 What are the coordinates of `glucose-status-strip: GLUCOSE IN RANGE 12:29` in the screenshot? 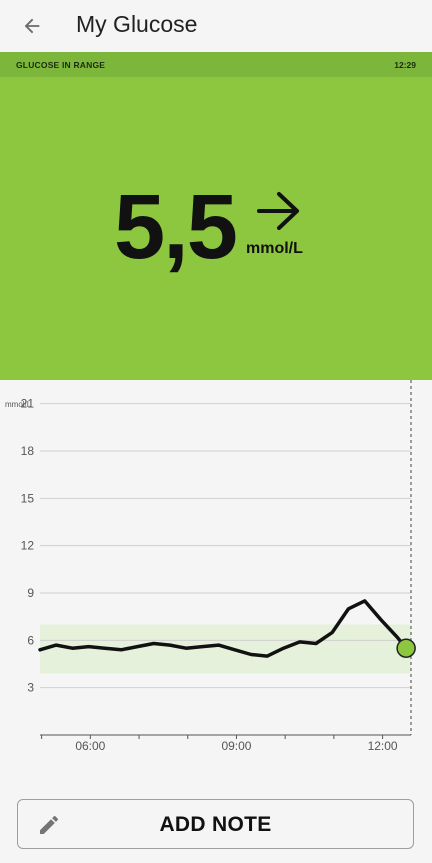 It's located at (216, 64).